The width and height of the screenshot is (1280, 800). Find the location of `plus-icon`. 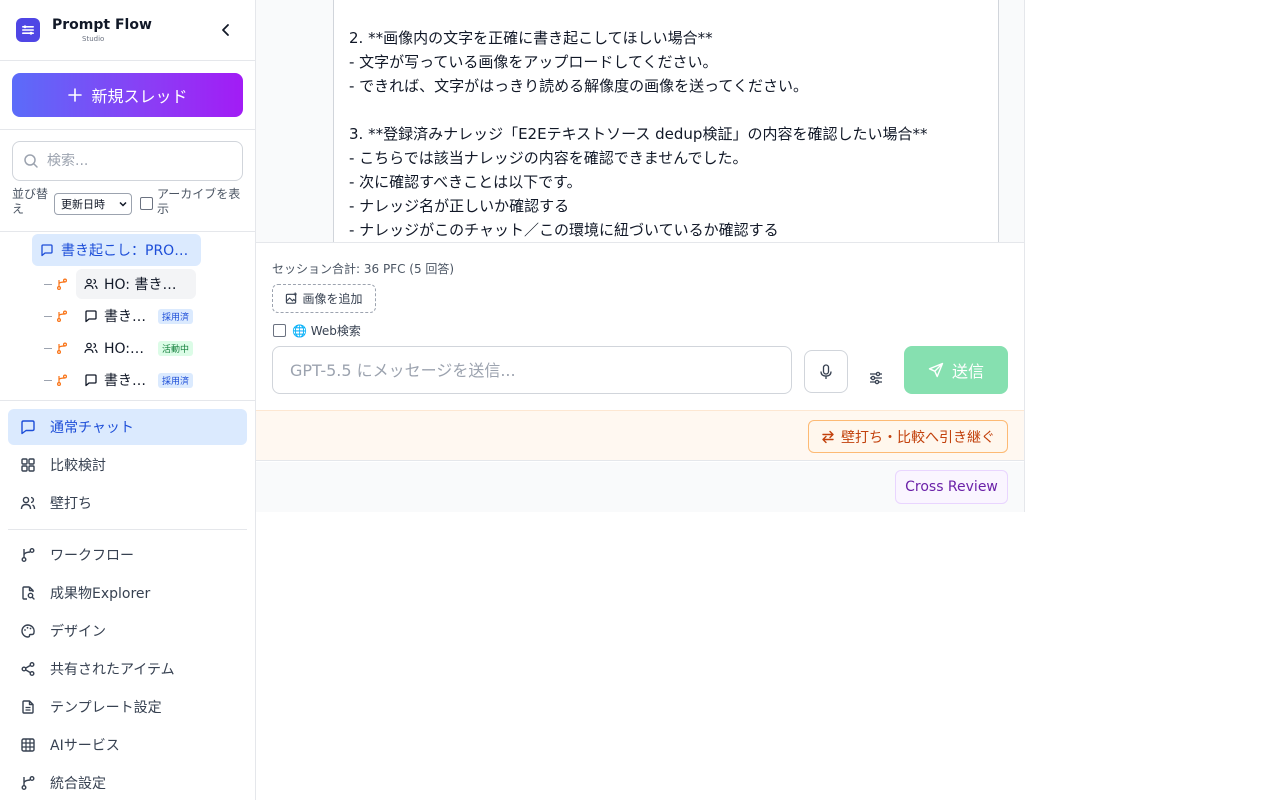

plus-icon is located at coordinates (75, 95).